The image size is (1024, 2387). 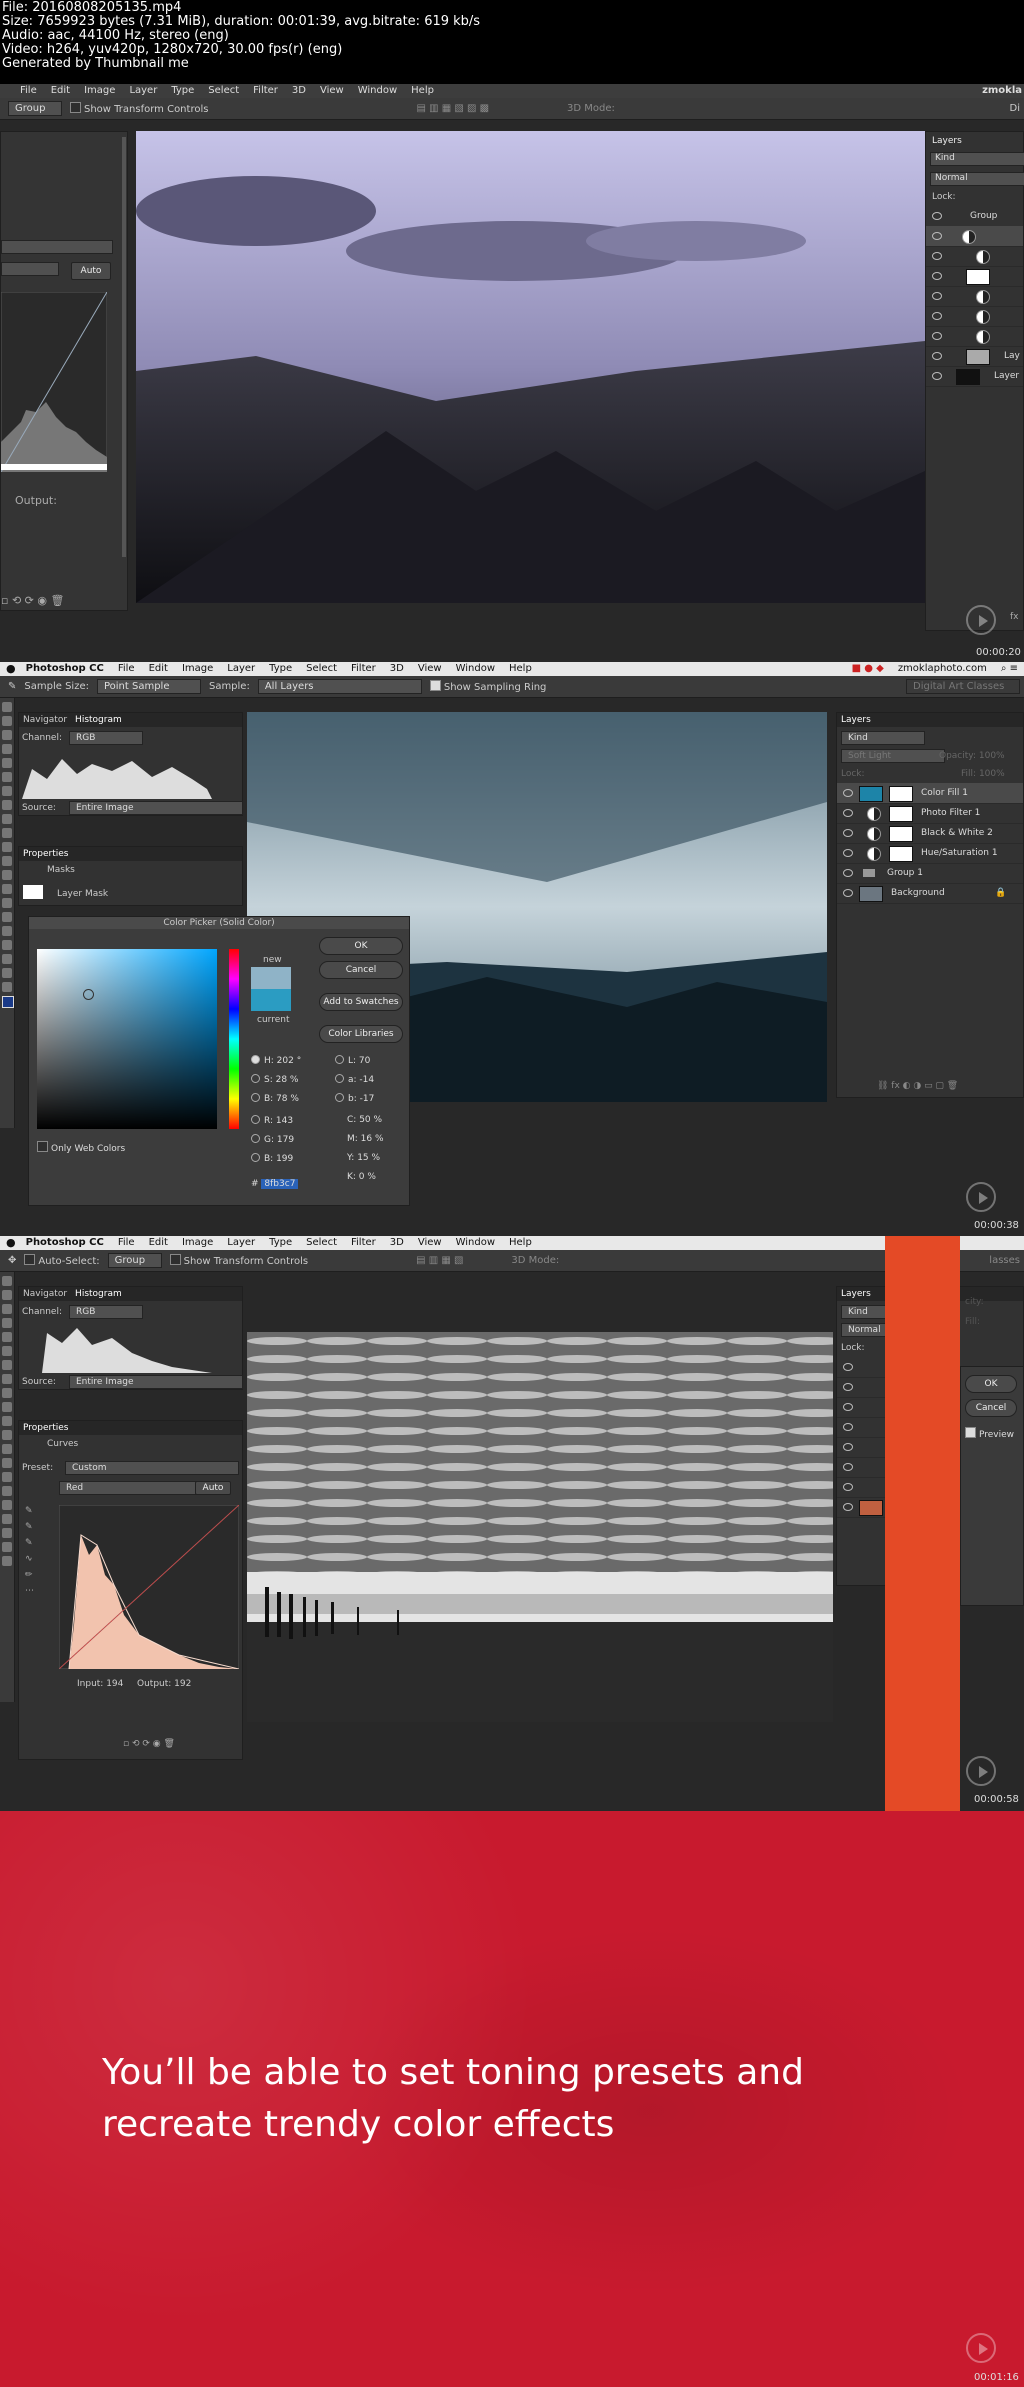 I want to click on histogram-tab: Histogram, so click(x=98, y=720).